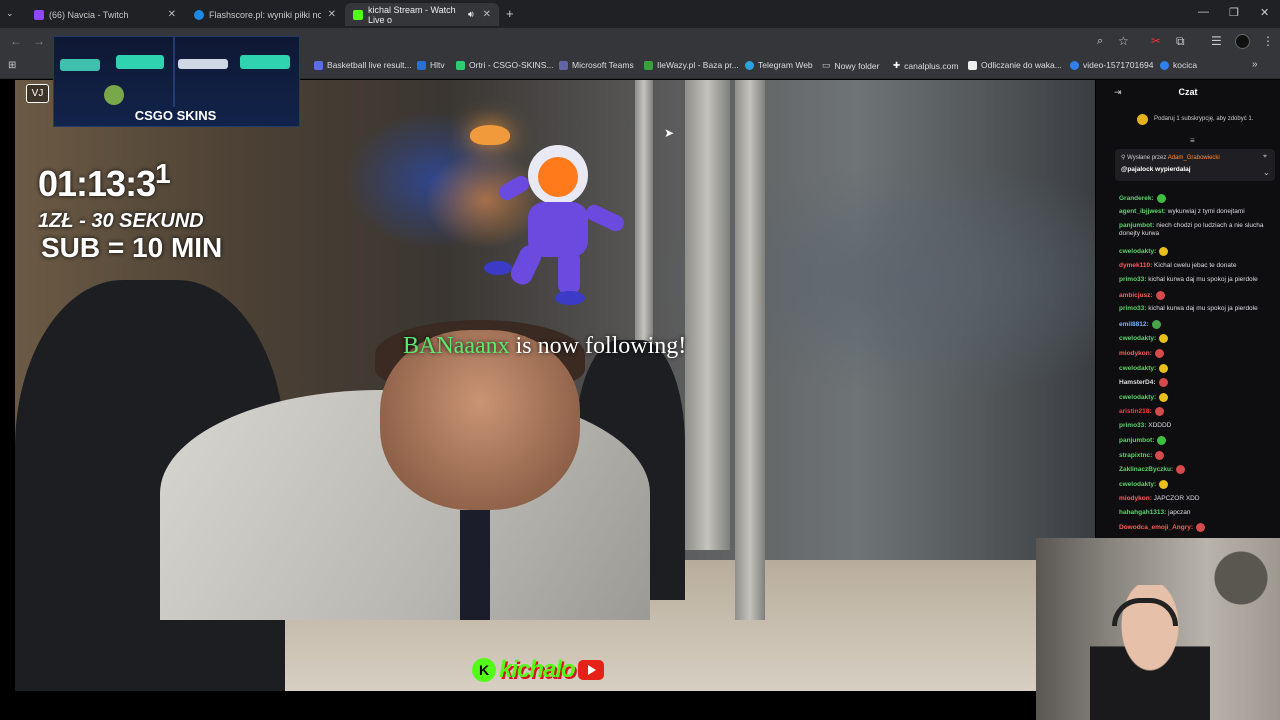 The image size is (1280, 720). Describe the element at coordinates (1203, 119) in the screenshot. I see `gift-sub-prompt: Podaruj 1 subskrypcję, aby zdobyć 1.` at that location.